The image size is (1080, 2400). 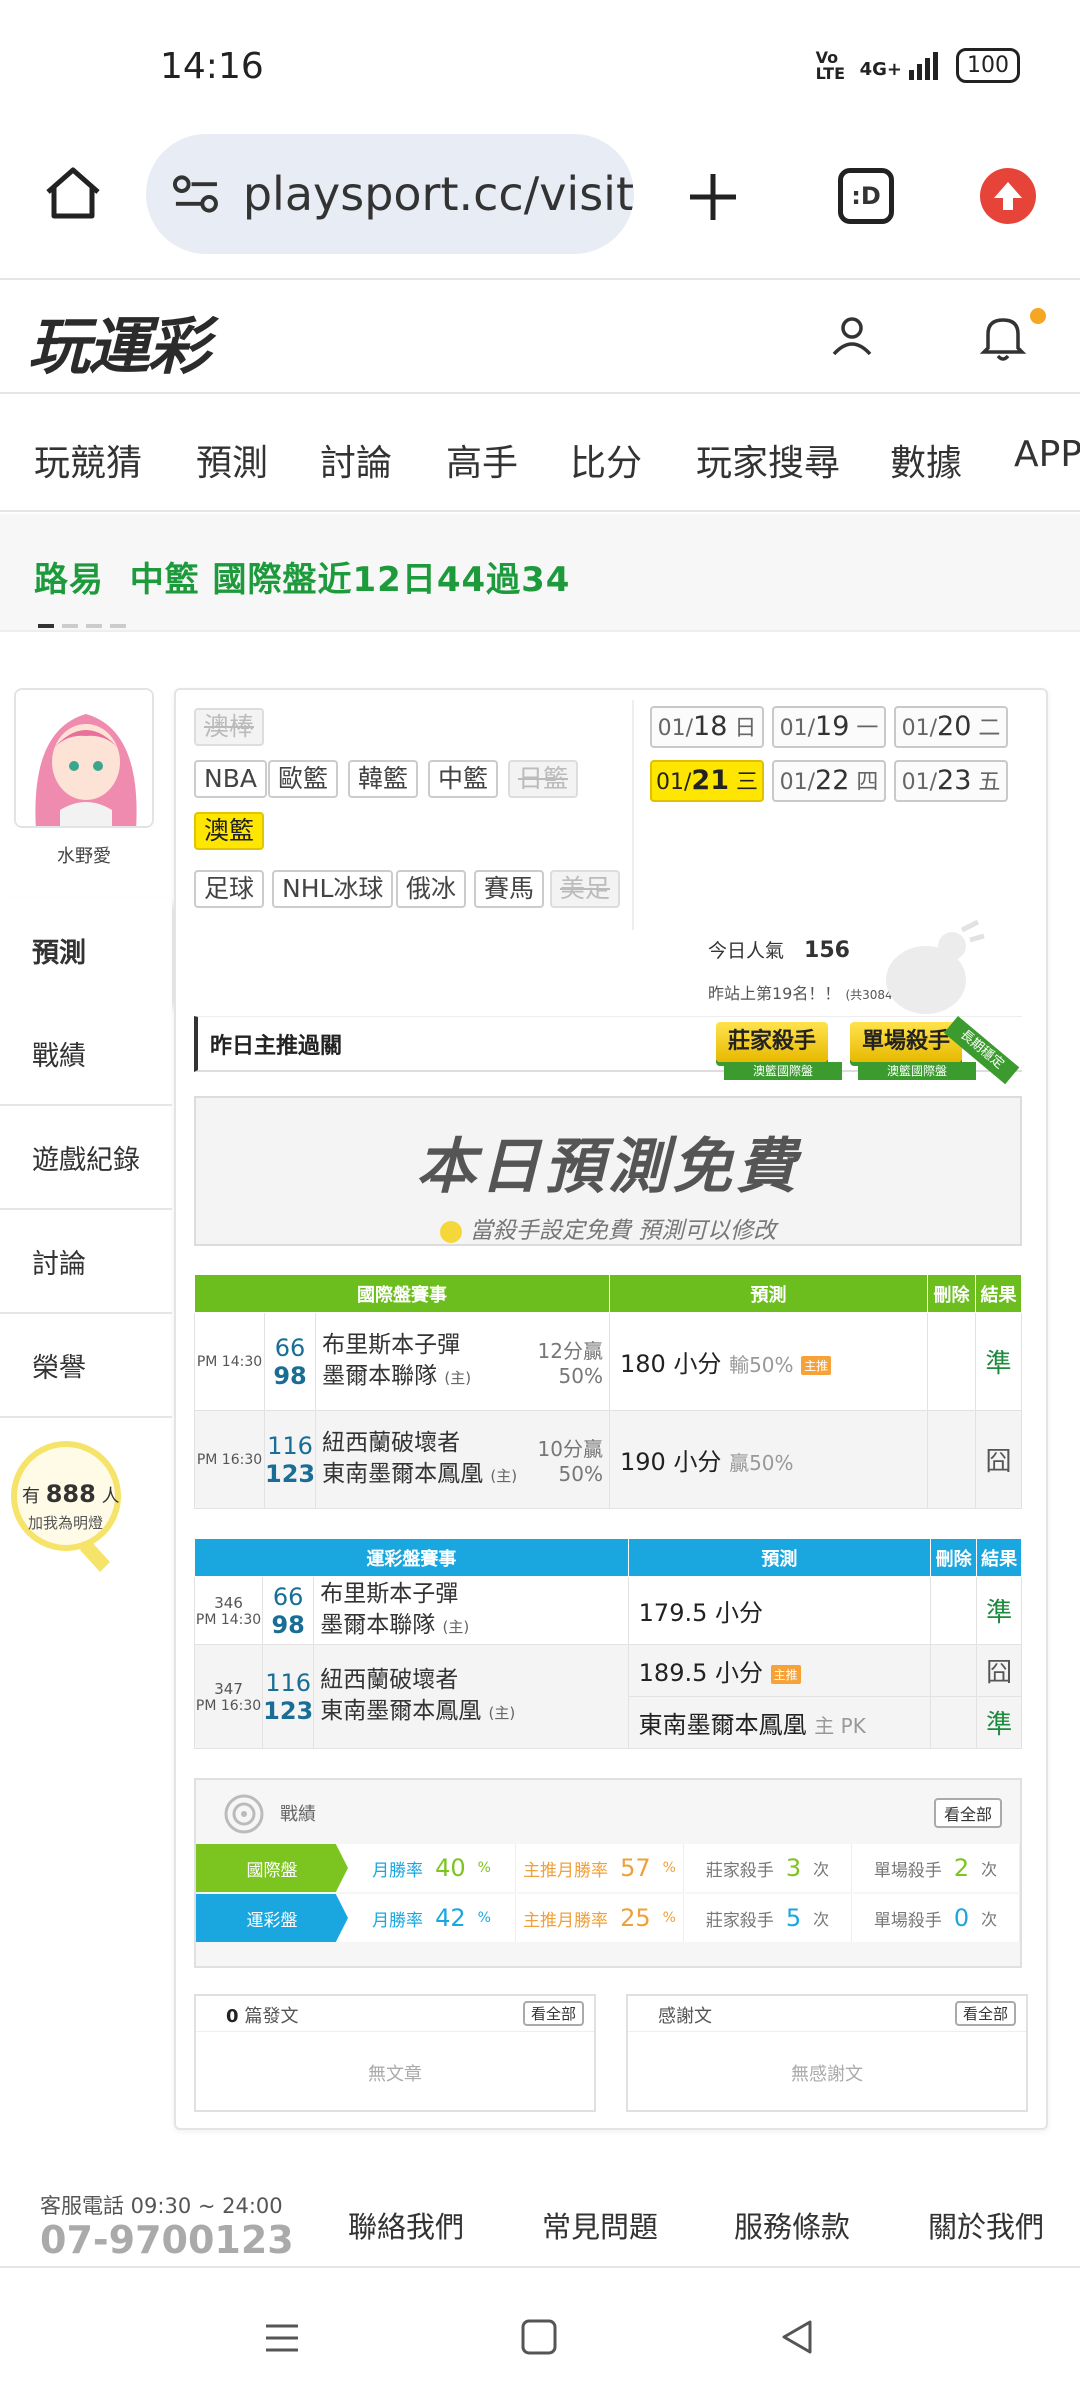 What do you see at coordinates (707, 781) in the screenshot?
I see `date-button-selected: 01/21 三` at bounding box center [707, 781].